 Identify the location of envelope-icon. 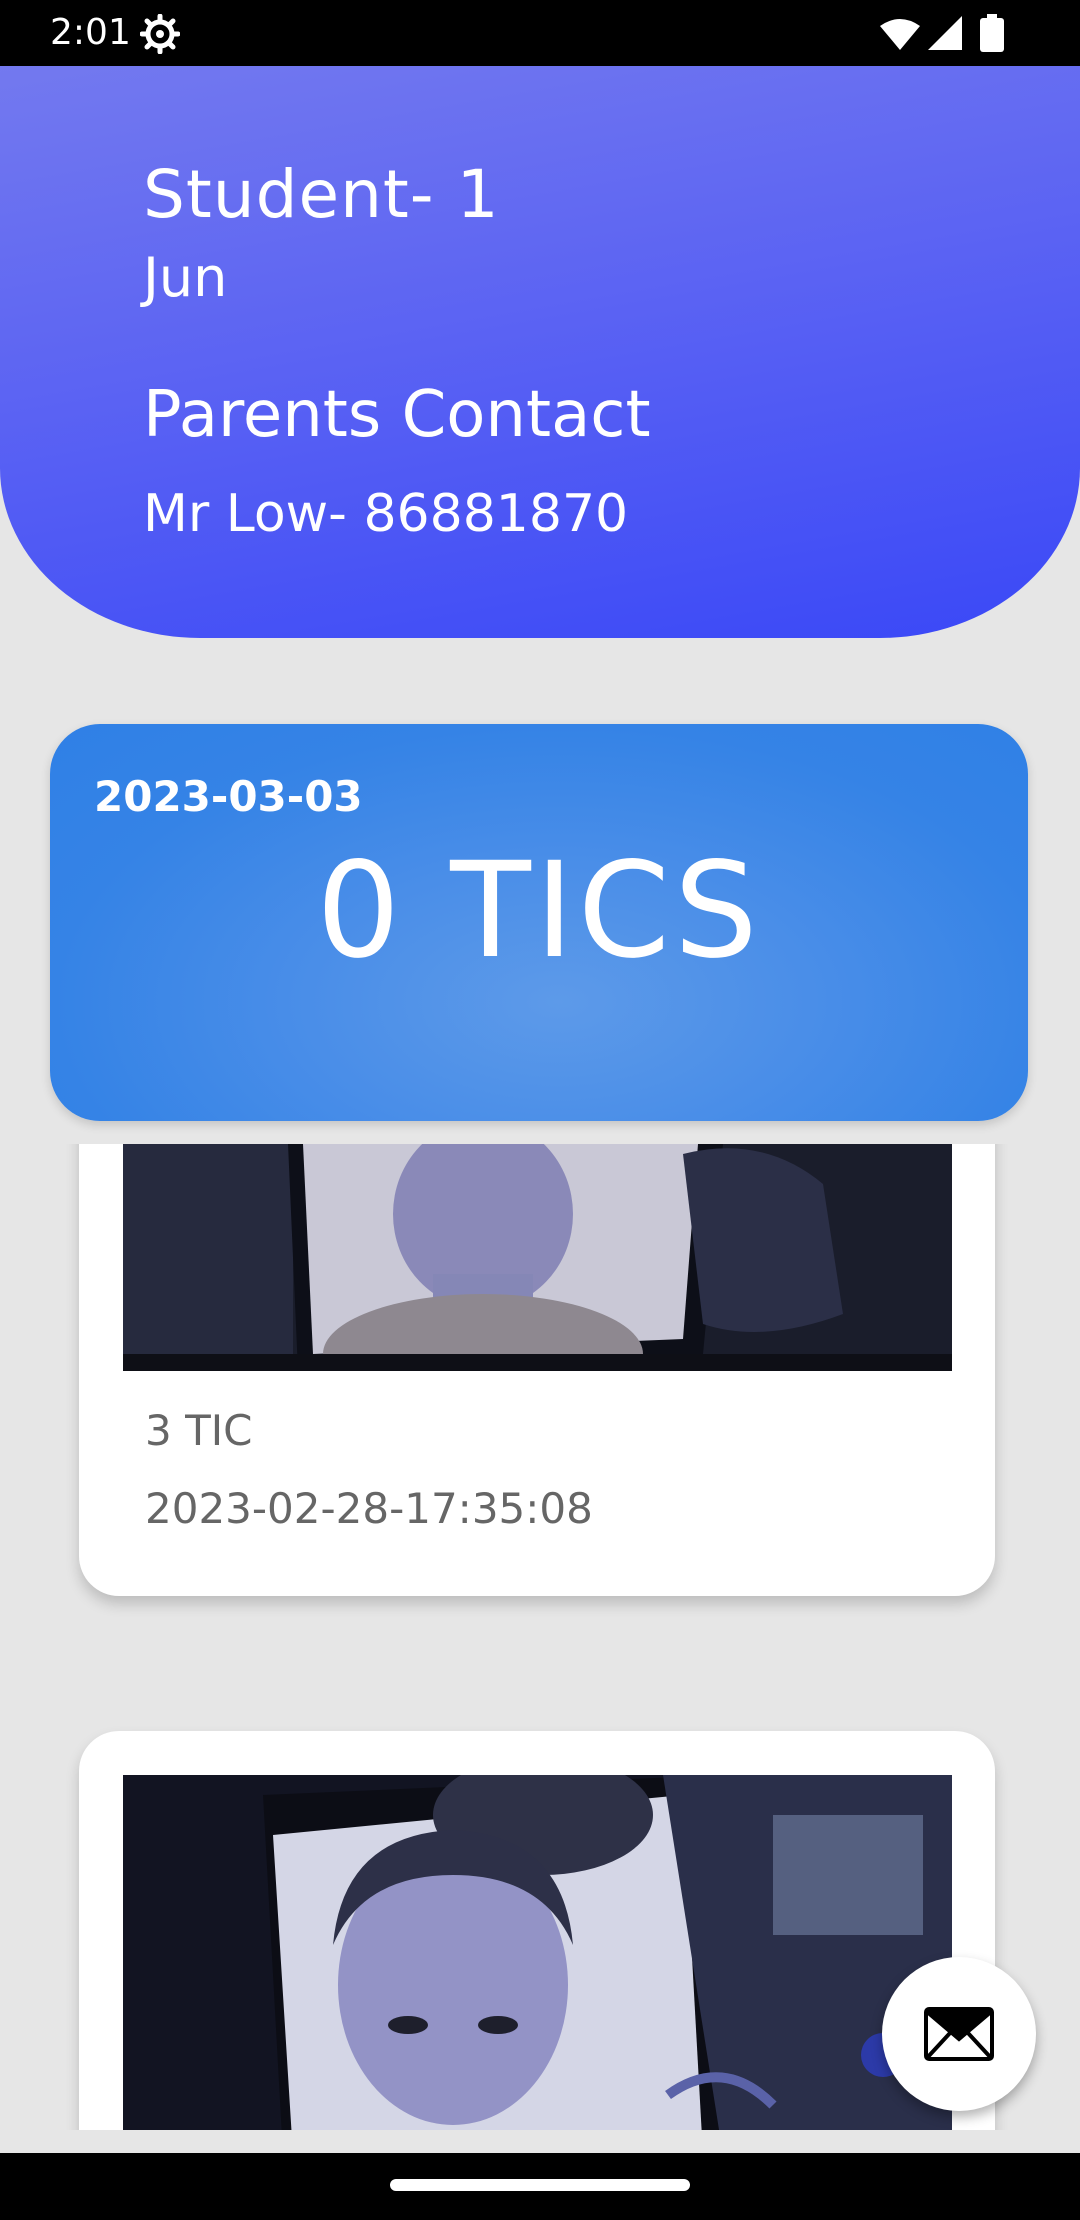
(959, 2034).